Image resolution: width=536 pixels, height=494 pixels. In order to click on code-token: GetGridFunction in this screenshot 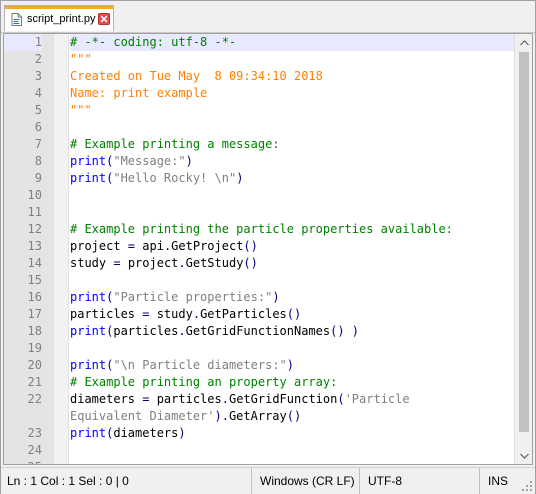, I will do `click(283, 399)`.